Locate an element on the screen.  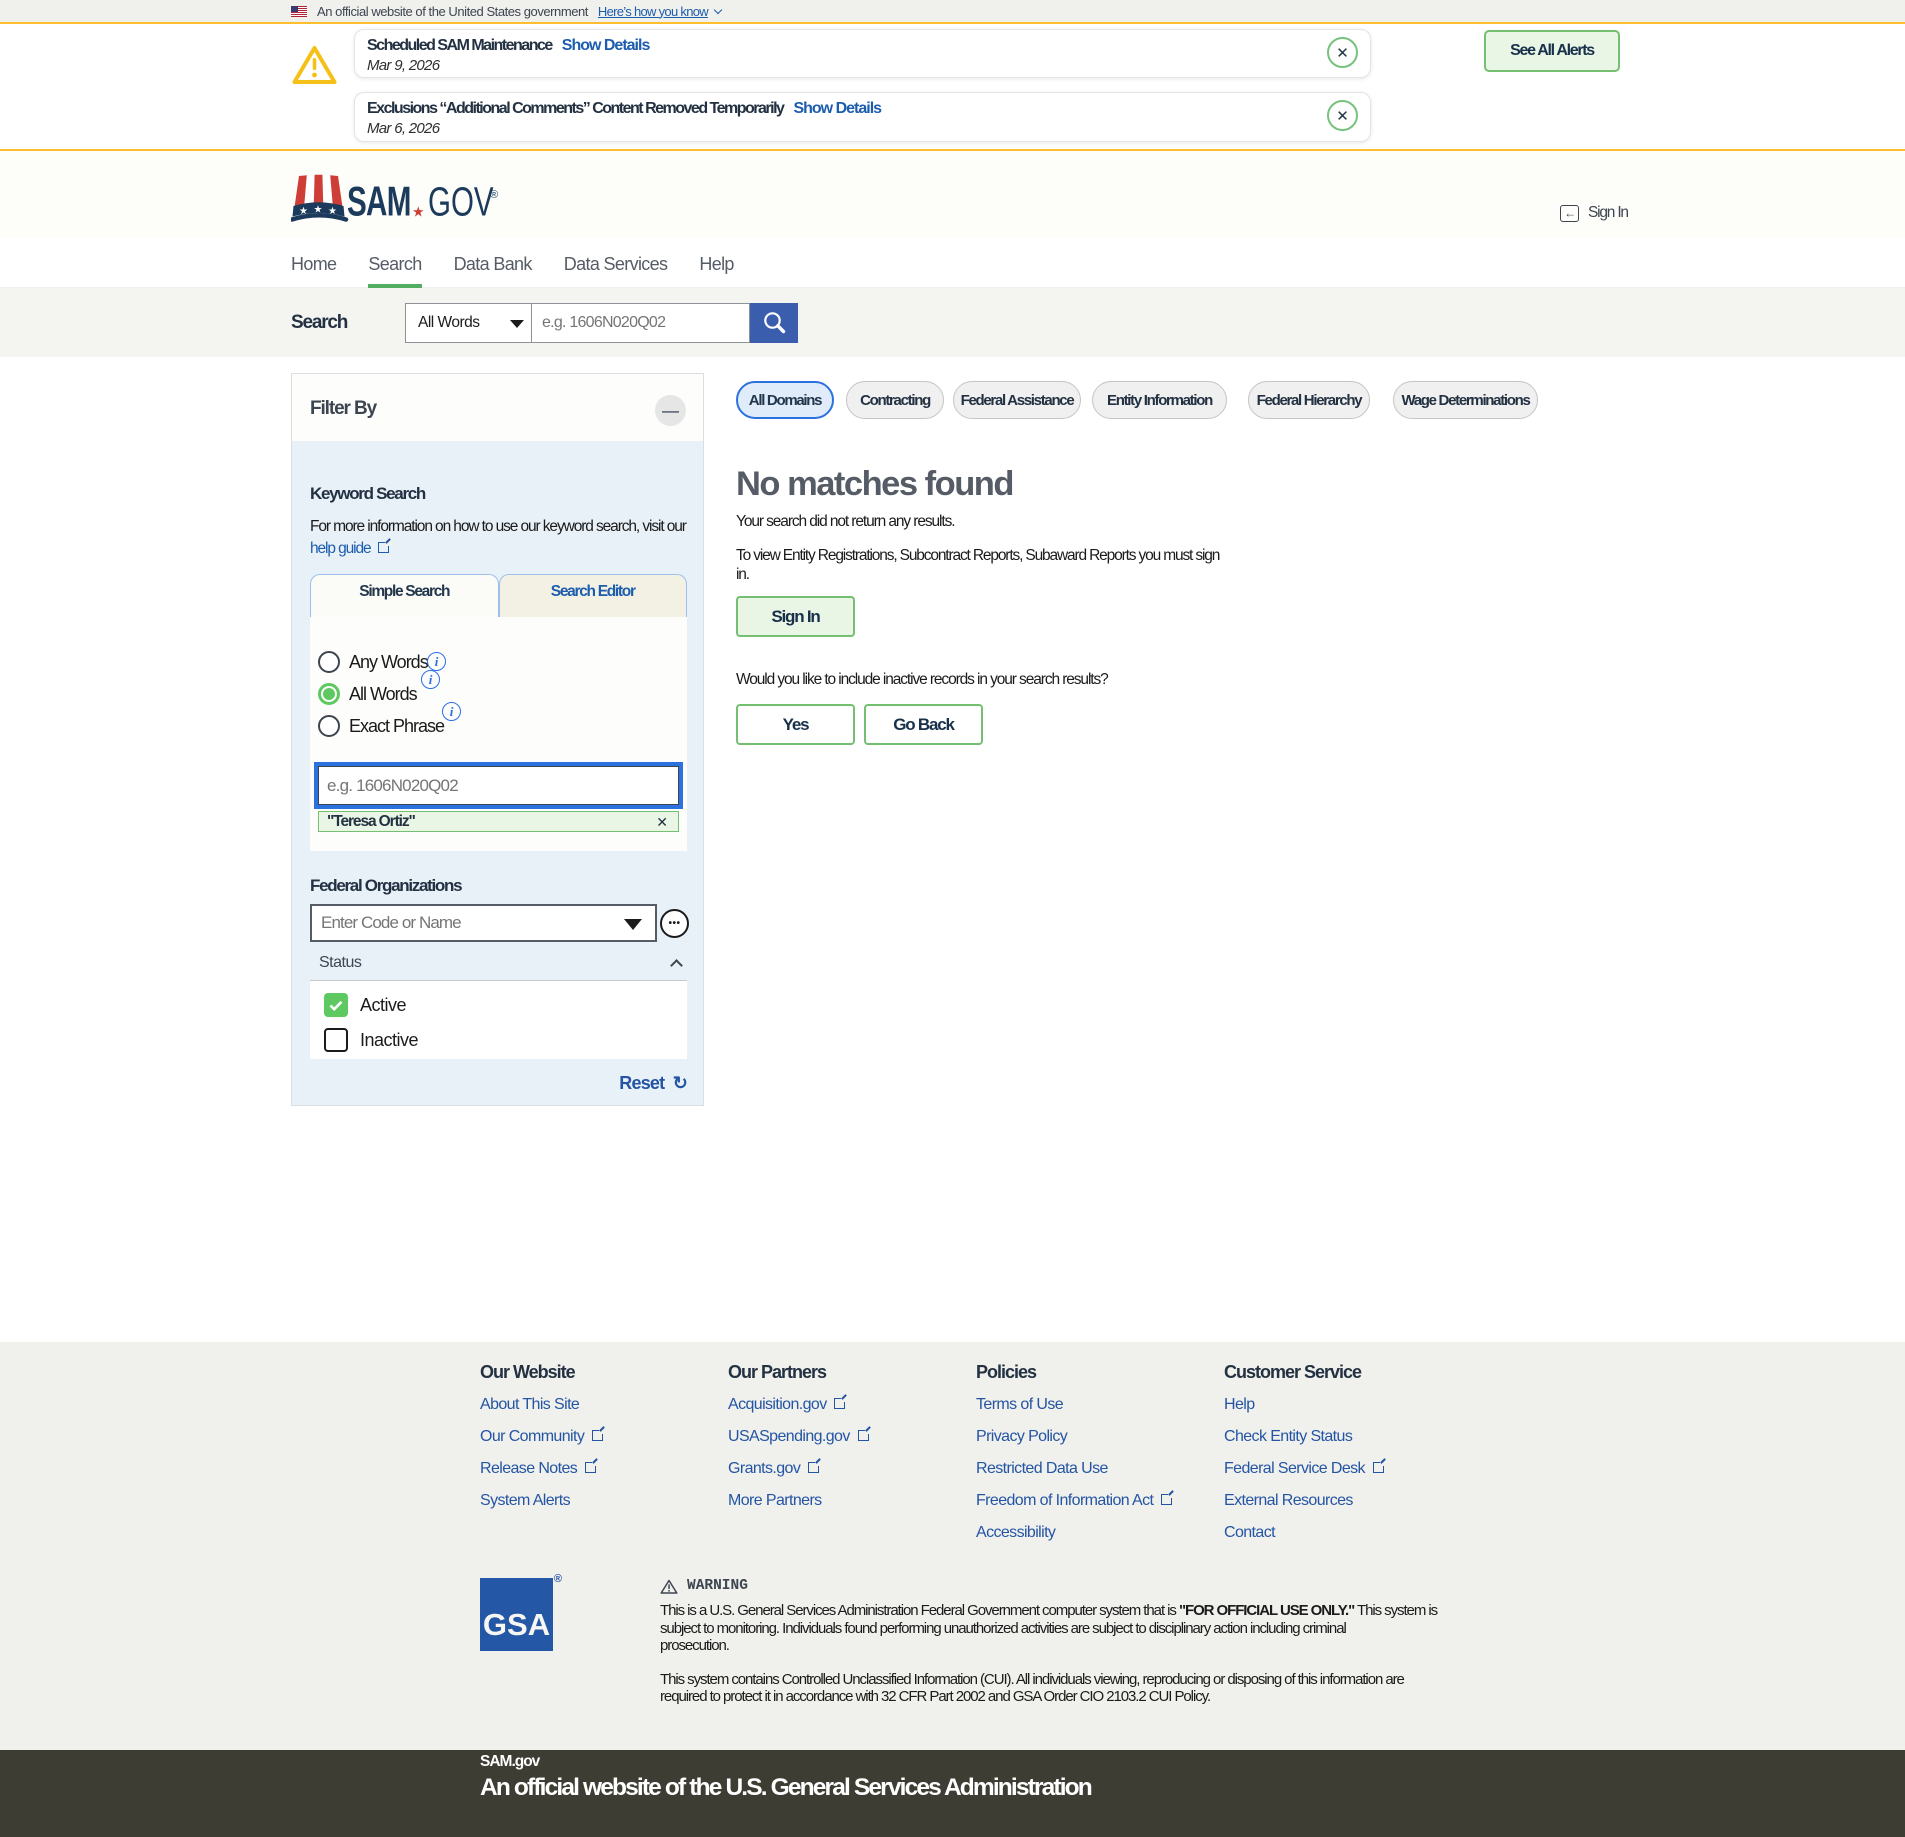
svg-text: GOV is located at coordinates (461, 200).